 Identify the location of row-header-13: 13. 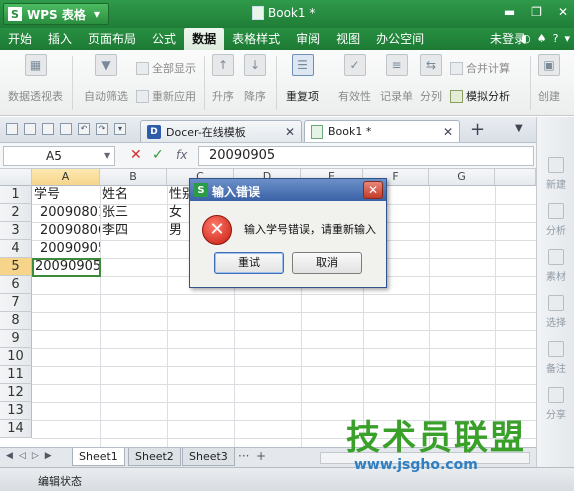
(16, 411).